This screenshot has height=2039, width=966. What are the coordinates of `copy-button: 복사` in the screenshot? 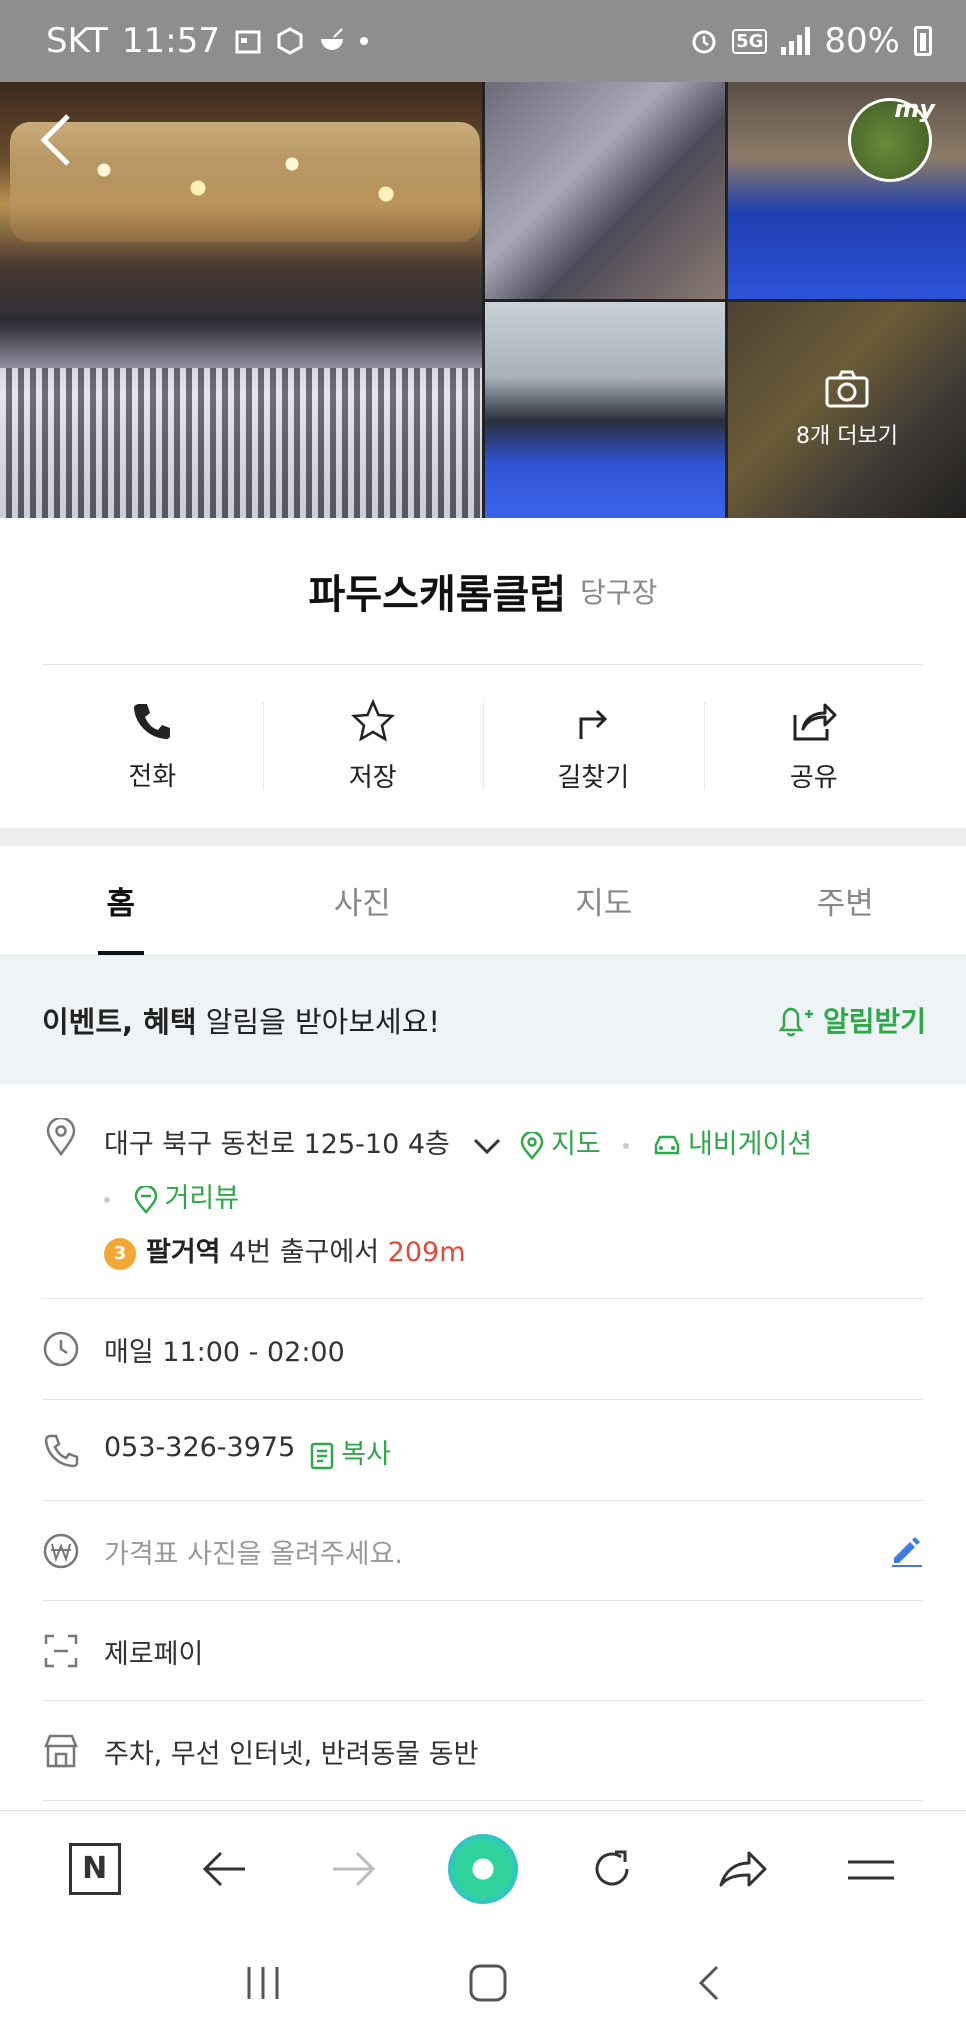 It's located at (350, 1451).